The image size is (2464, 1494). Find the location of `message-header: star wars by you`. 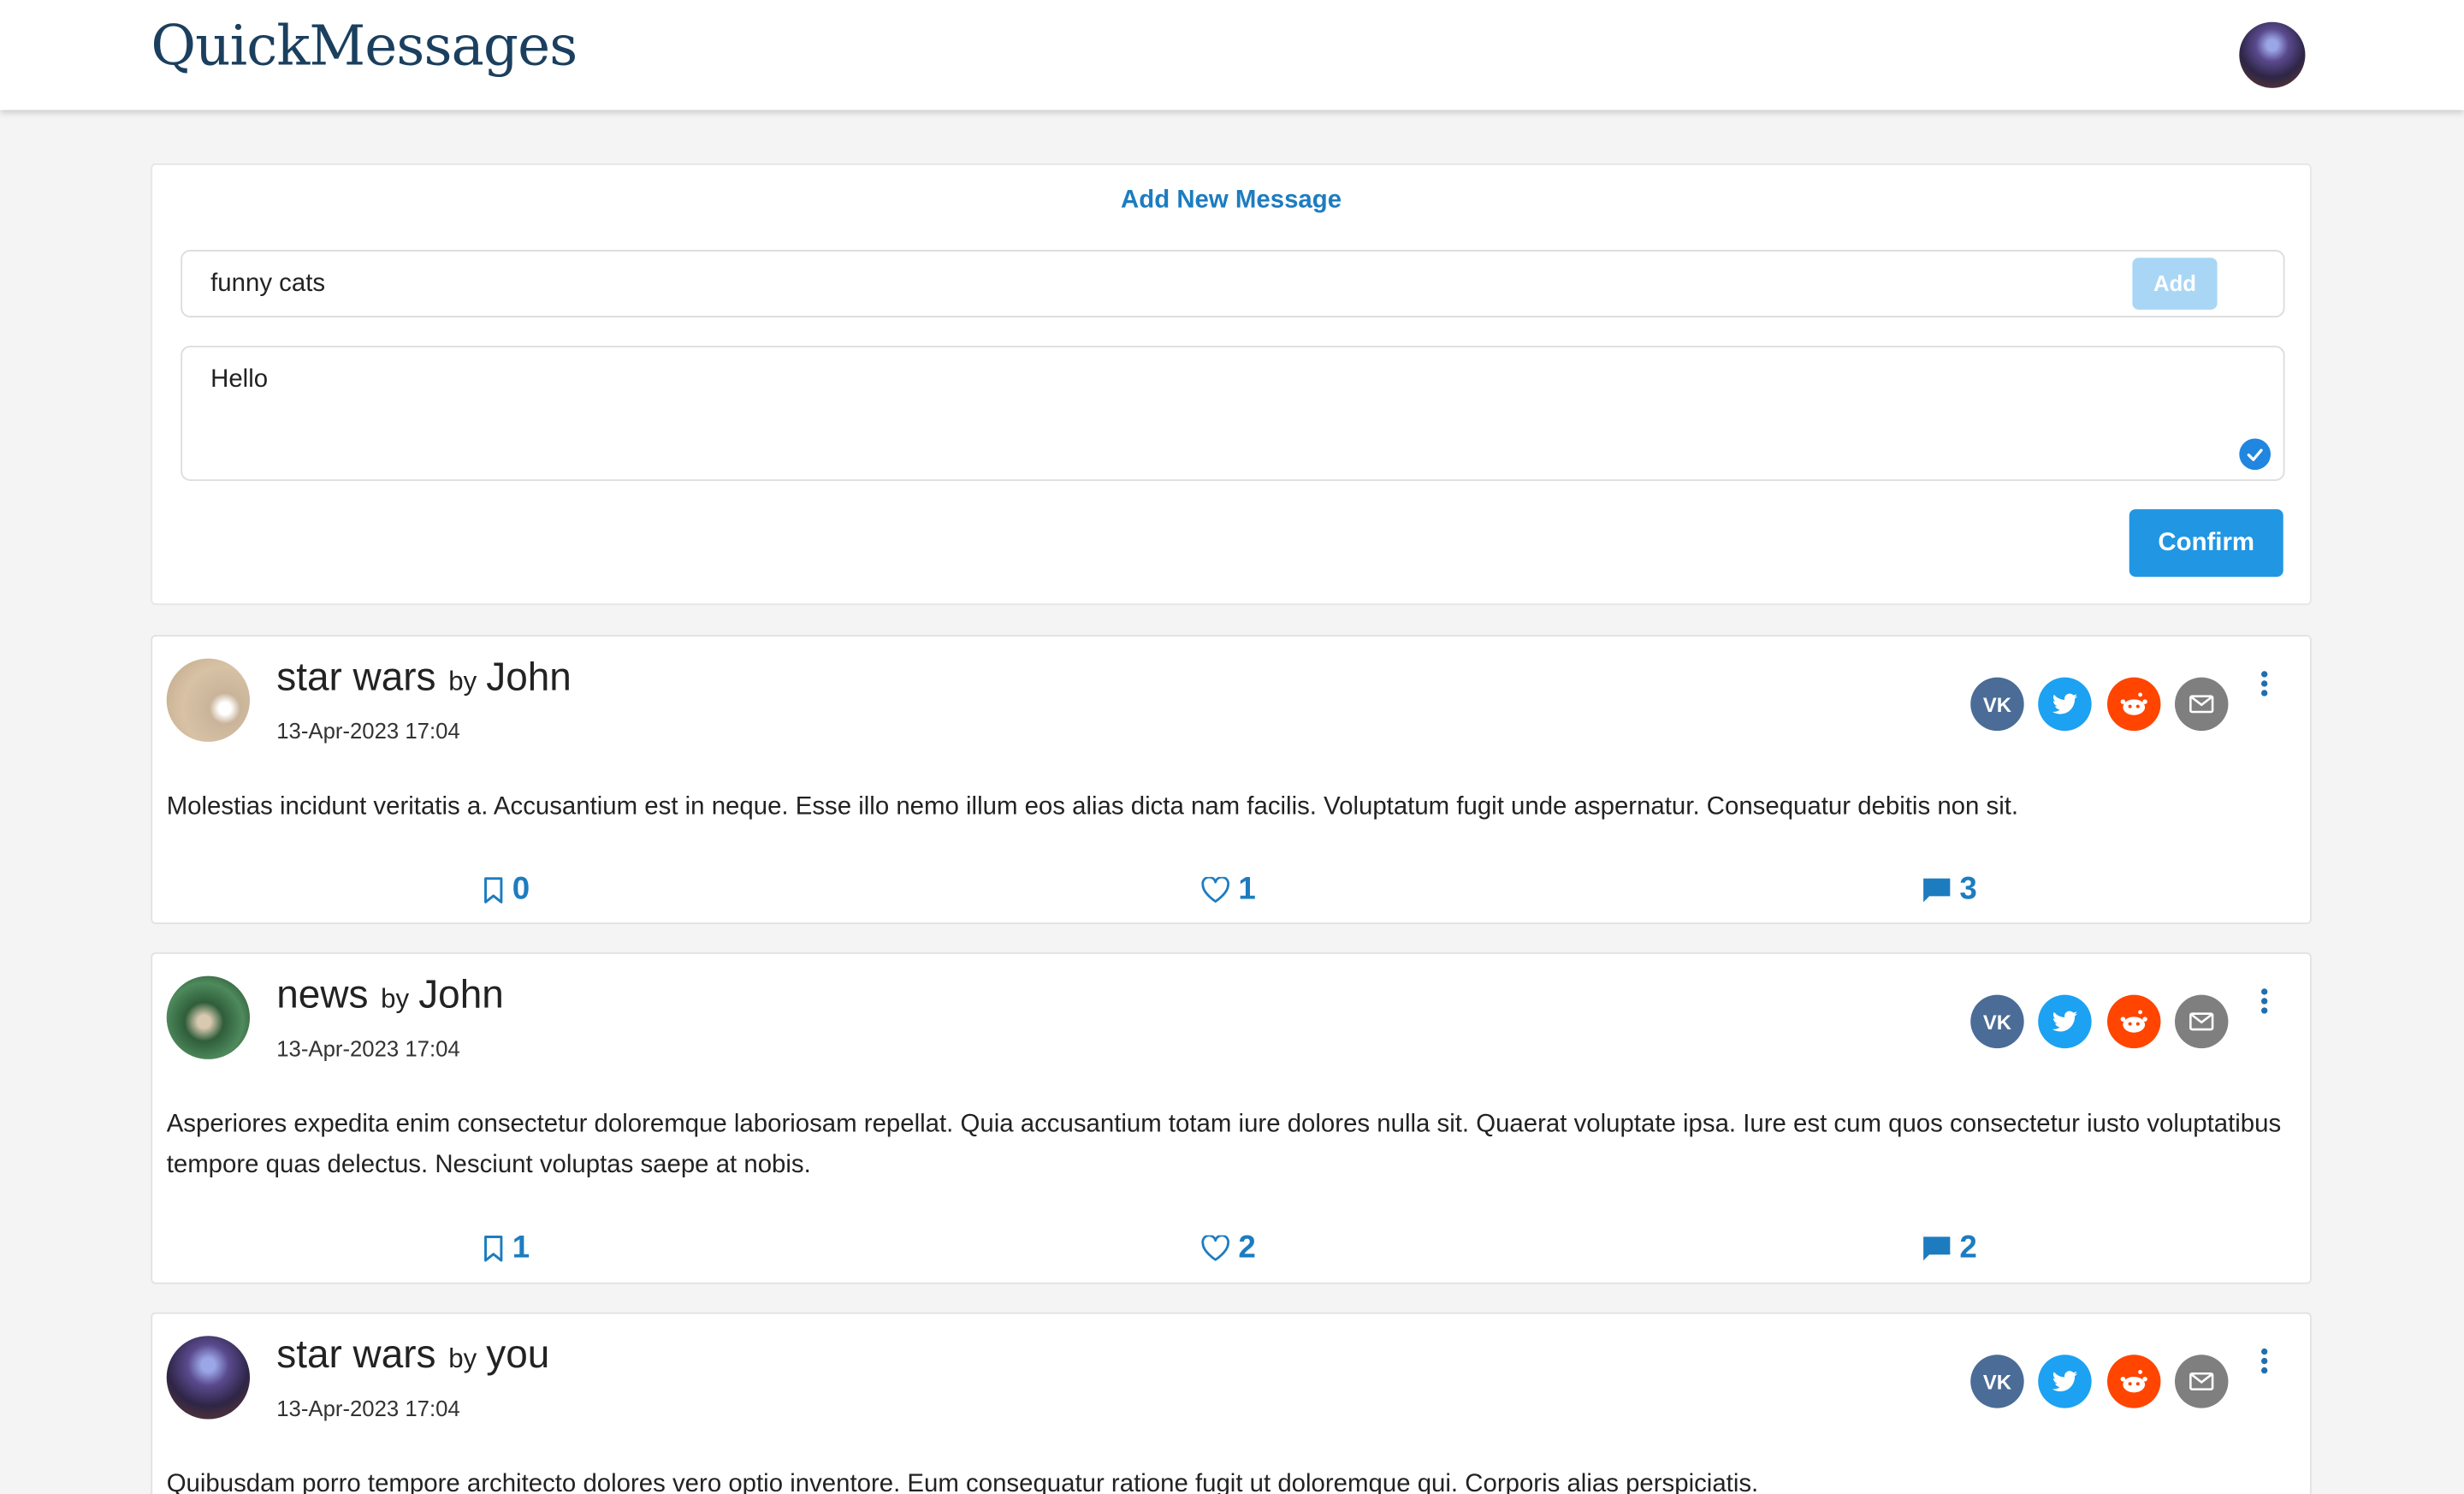

message-header: star wars by you is located at coordinates (412, 1355).